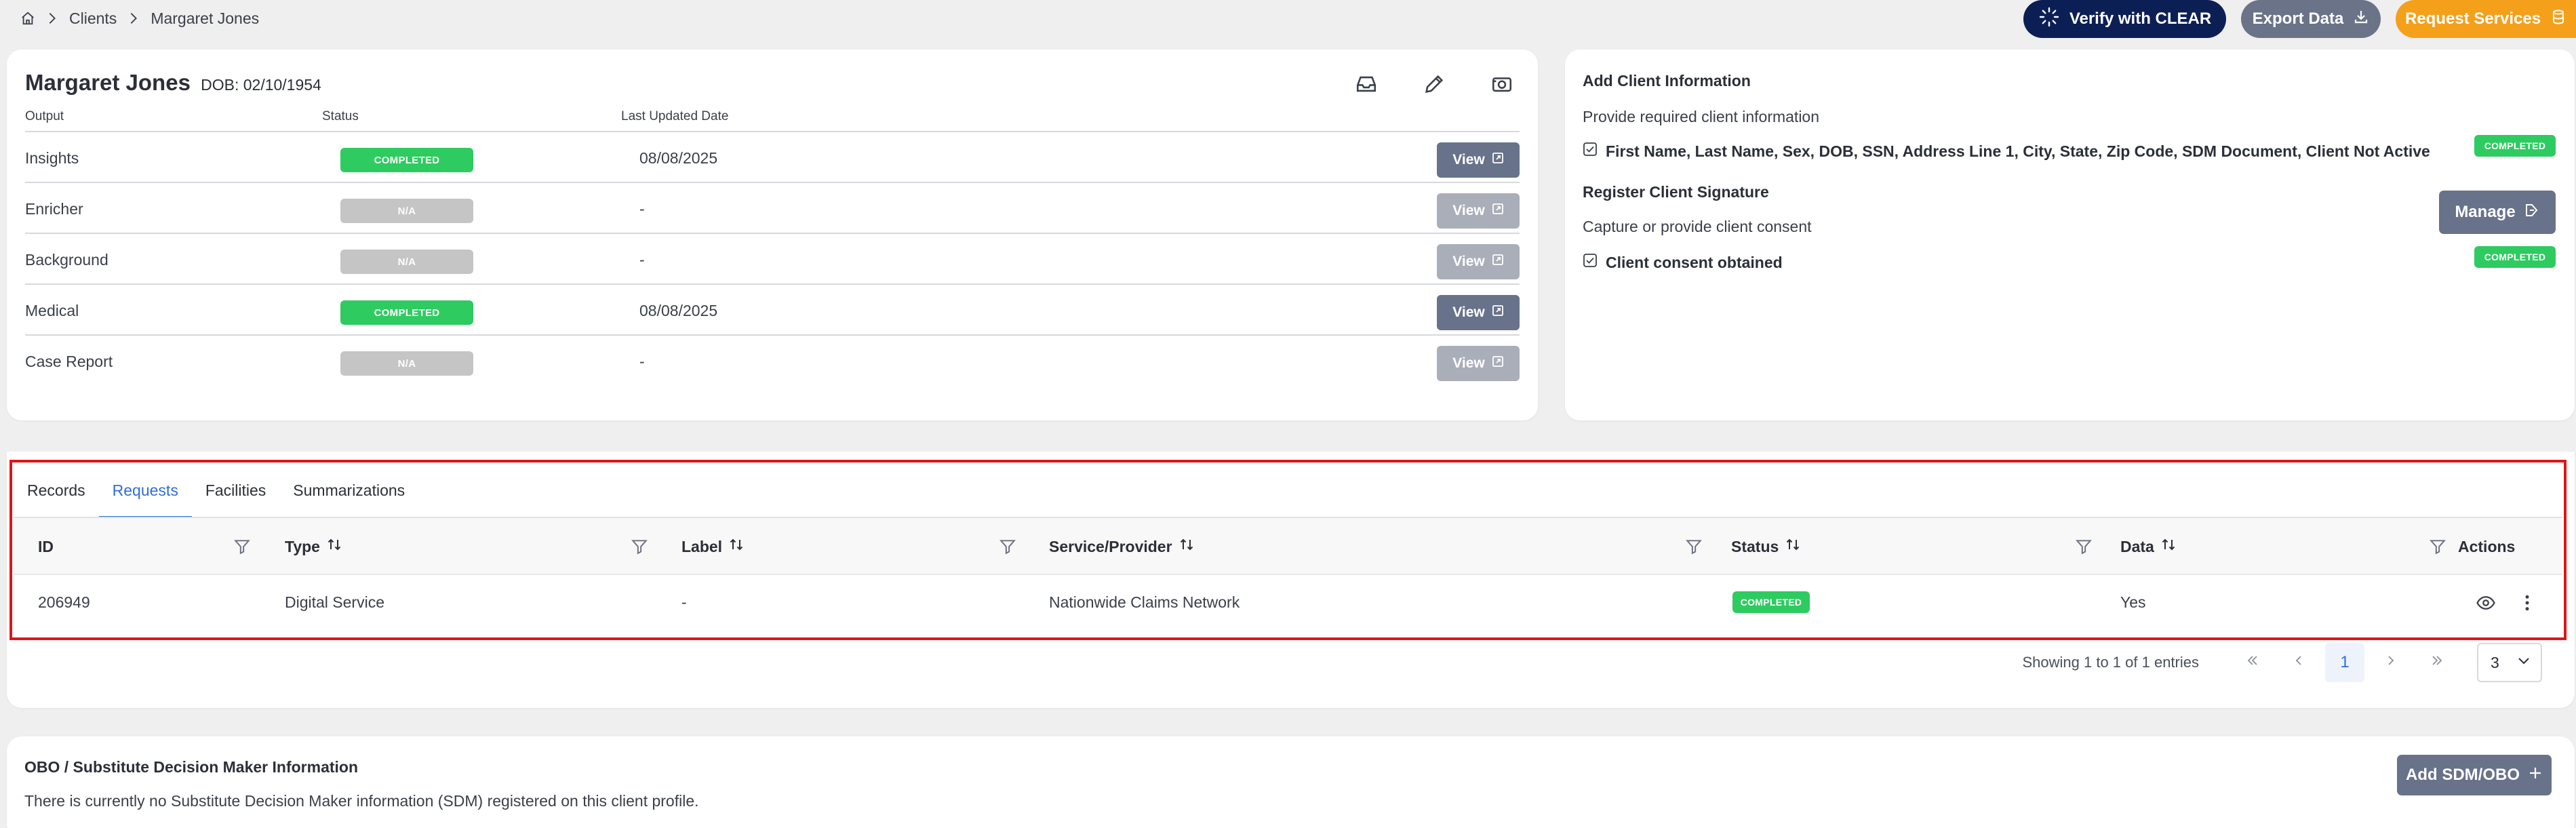 The width and height of the screenshot is (2576, 828). What do you see at coordinates (52, 310) in the screenshot?
I see `output-name: Medical` at bounding box center [52, 310].